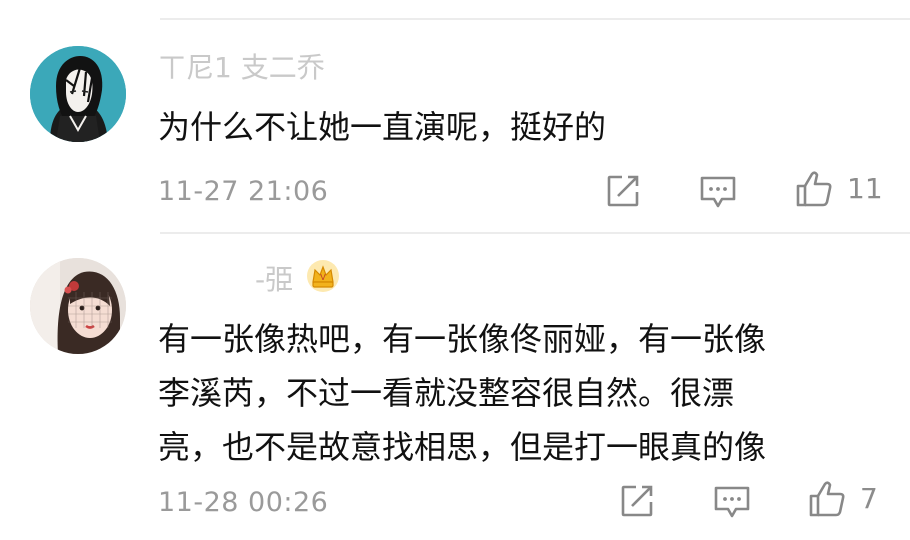 The image size is (910, 540). Describe the element at coordinates (865, 188) in the screenshot. I see `like-count: 11` at that location.